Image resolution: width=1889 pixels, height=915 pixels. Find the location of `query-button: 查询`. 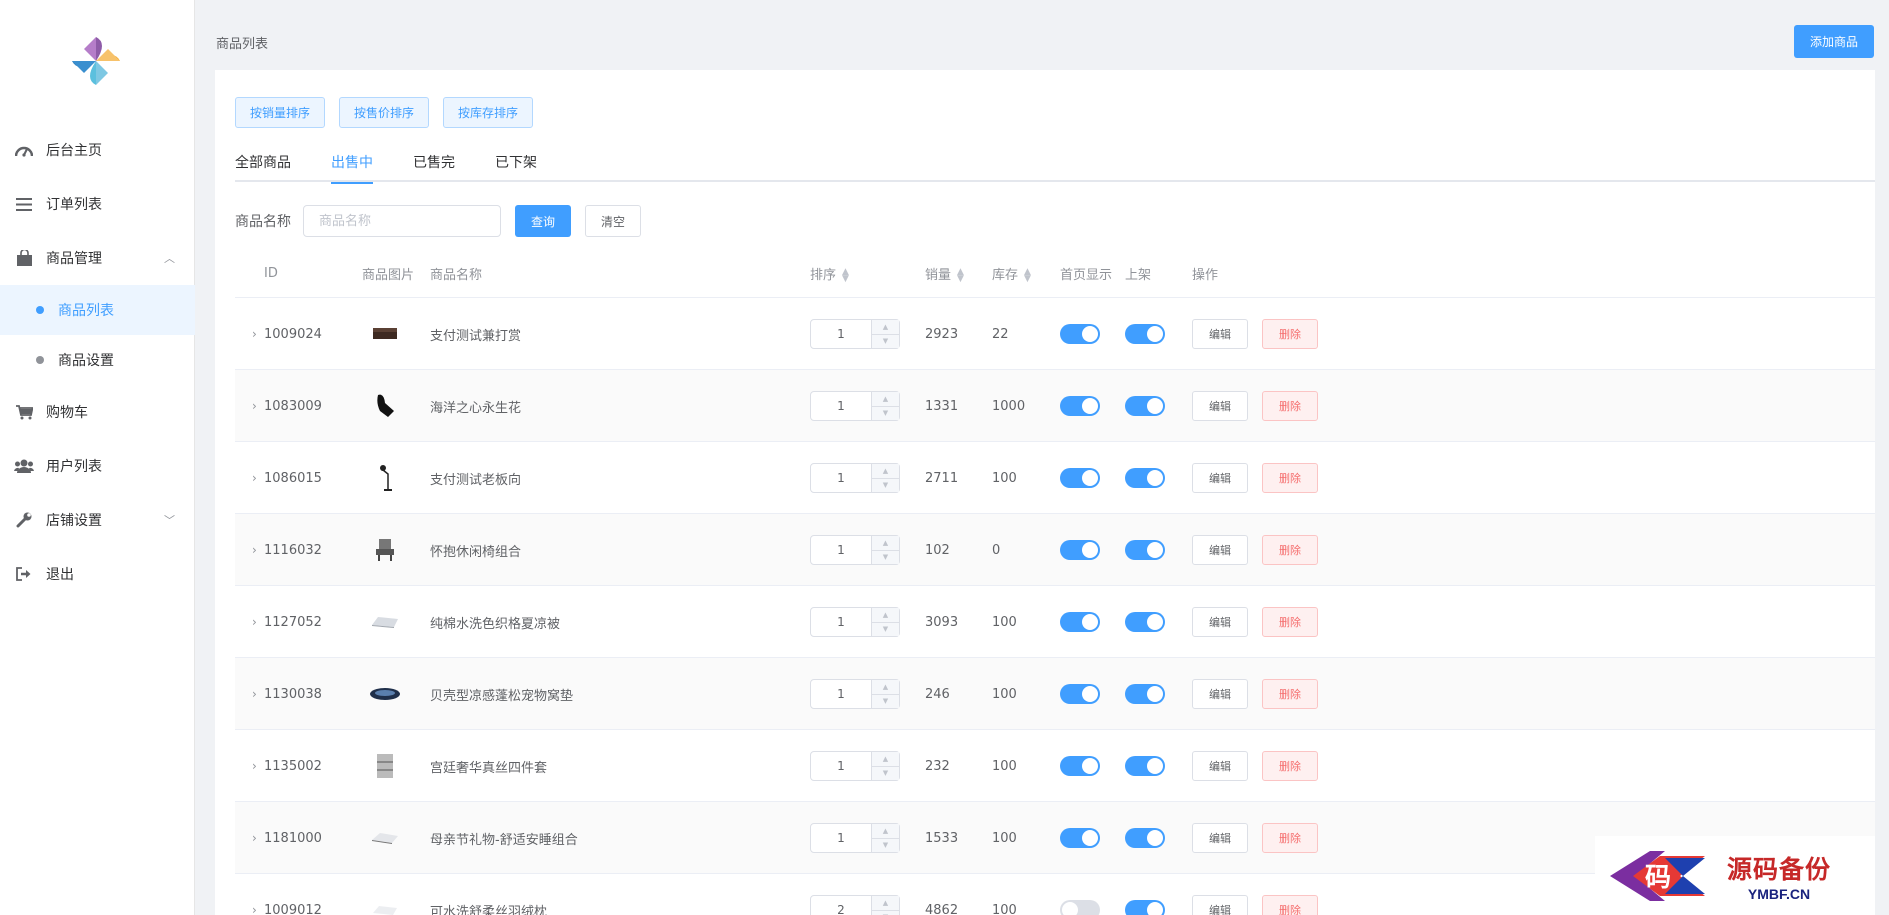

query-button: 查询 is located at coordinates (543, 221).